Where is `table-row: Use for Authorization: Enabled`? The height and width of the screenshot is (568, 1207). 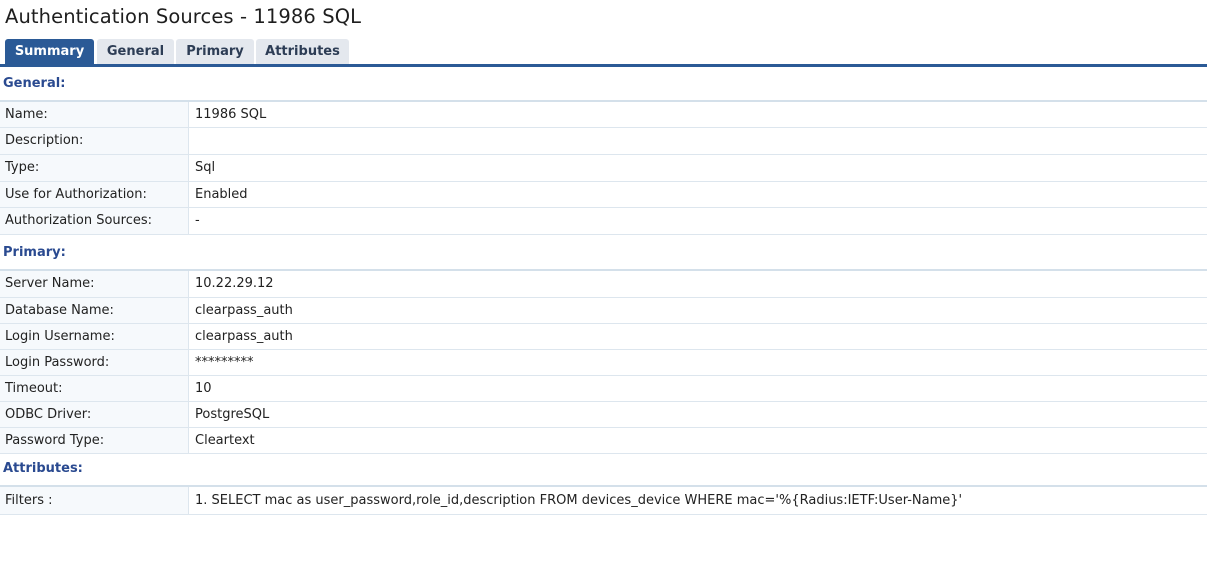
table-row: Use for Authorization: Enabled is located at coordinates (603, 194).